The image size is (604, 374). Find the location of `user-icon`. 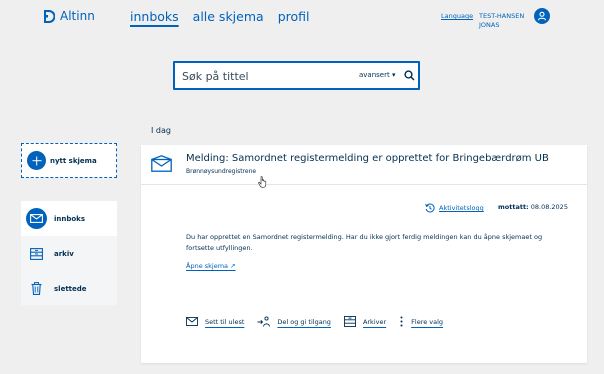

user-icon is located at coordinates (542, 16).